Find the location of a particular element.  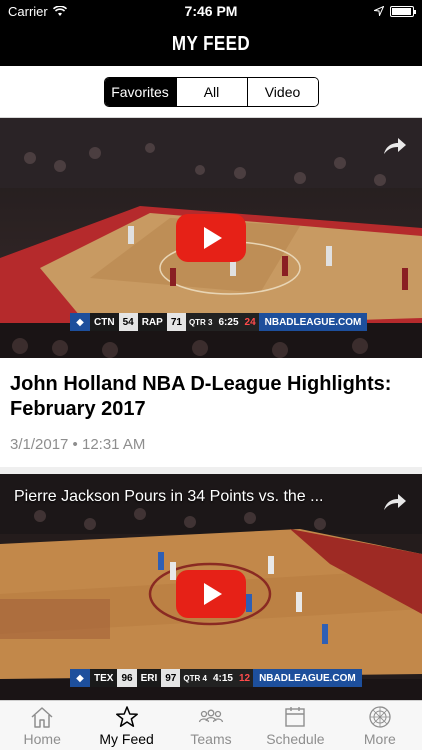

score-team1: TEX is located at coordinates (104, 678).